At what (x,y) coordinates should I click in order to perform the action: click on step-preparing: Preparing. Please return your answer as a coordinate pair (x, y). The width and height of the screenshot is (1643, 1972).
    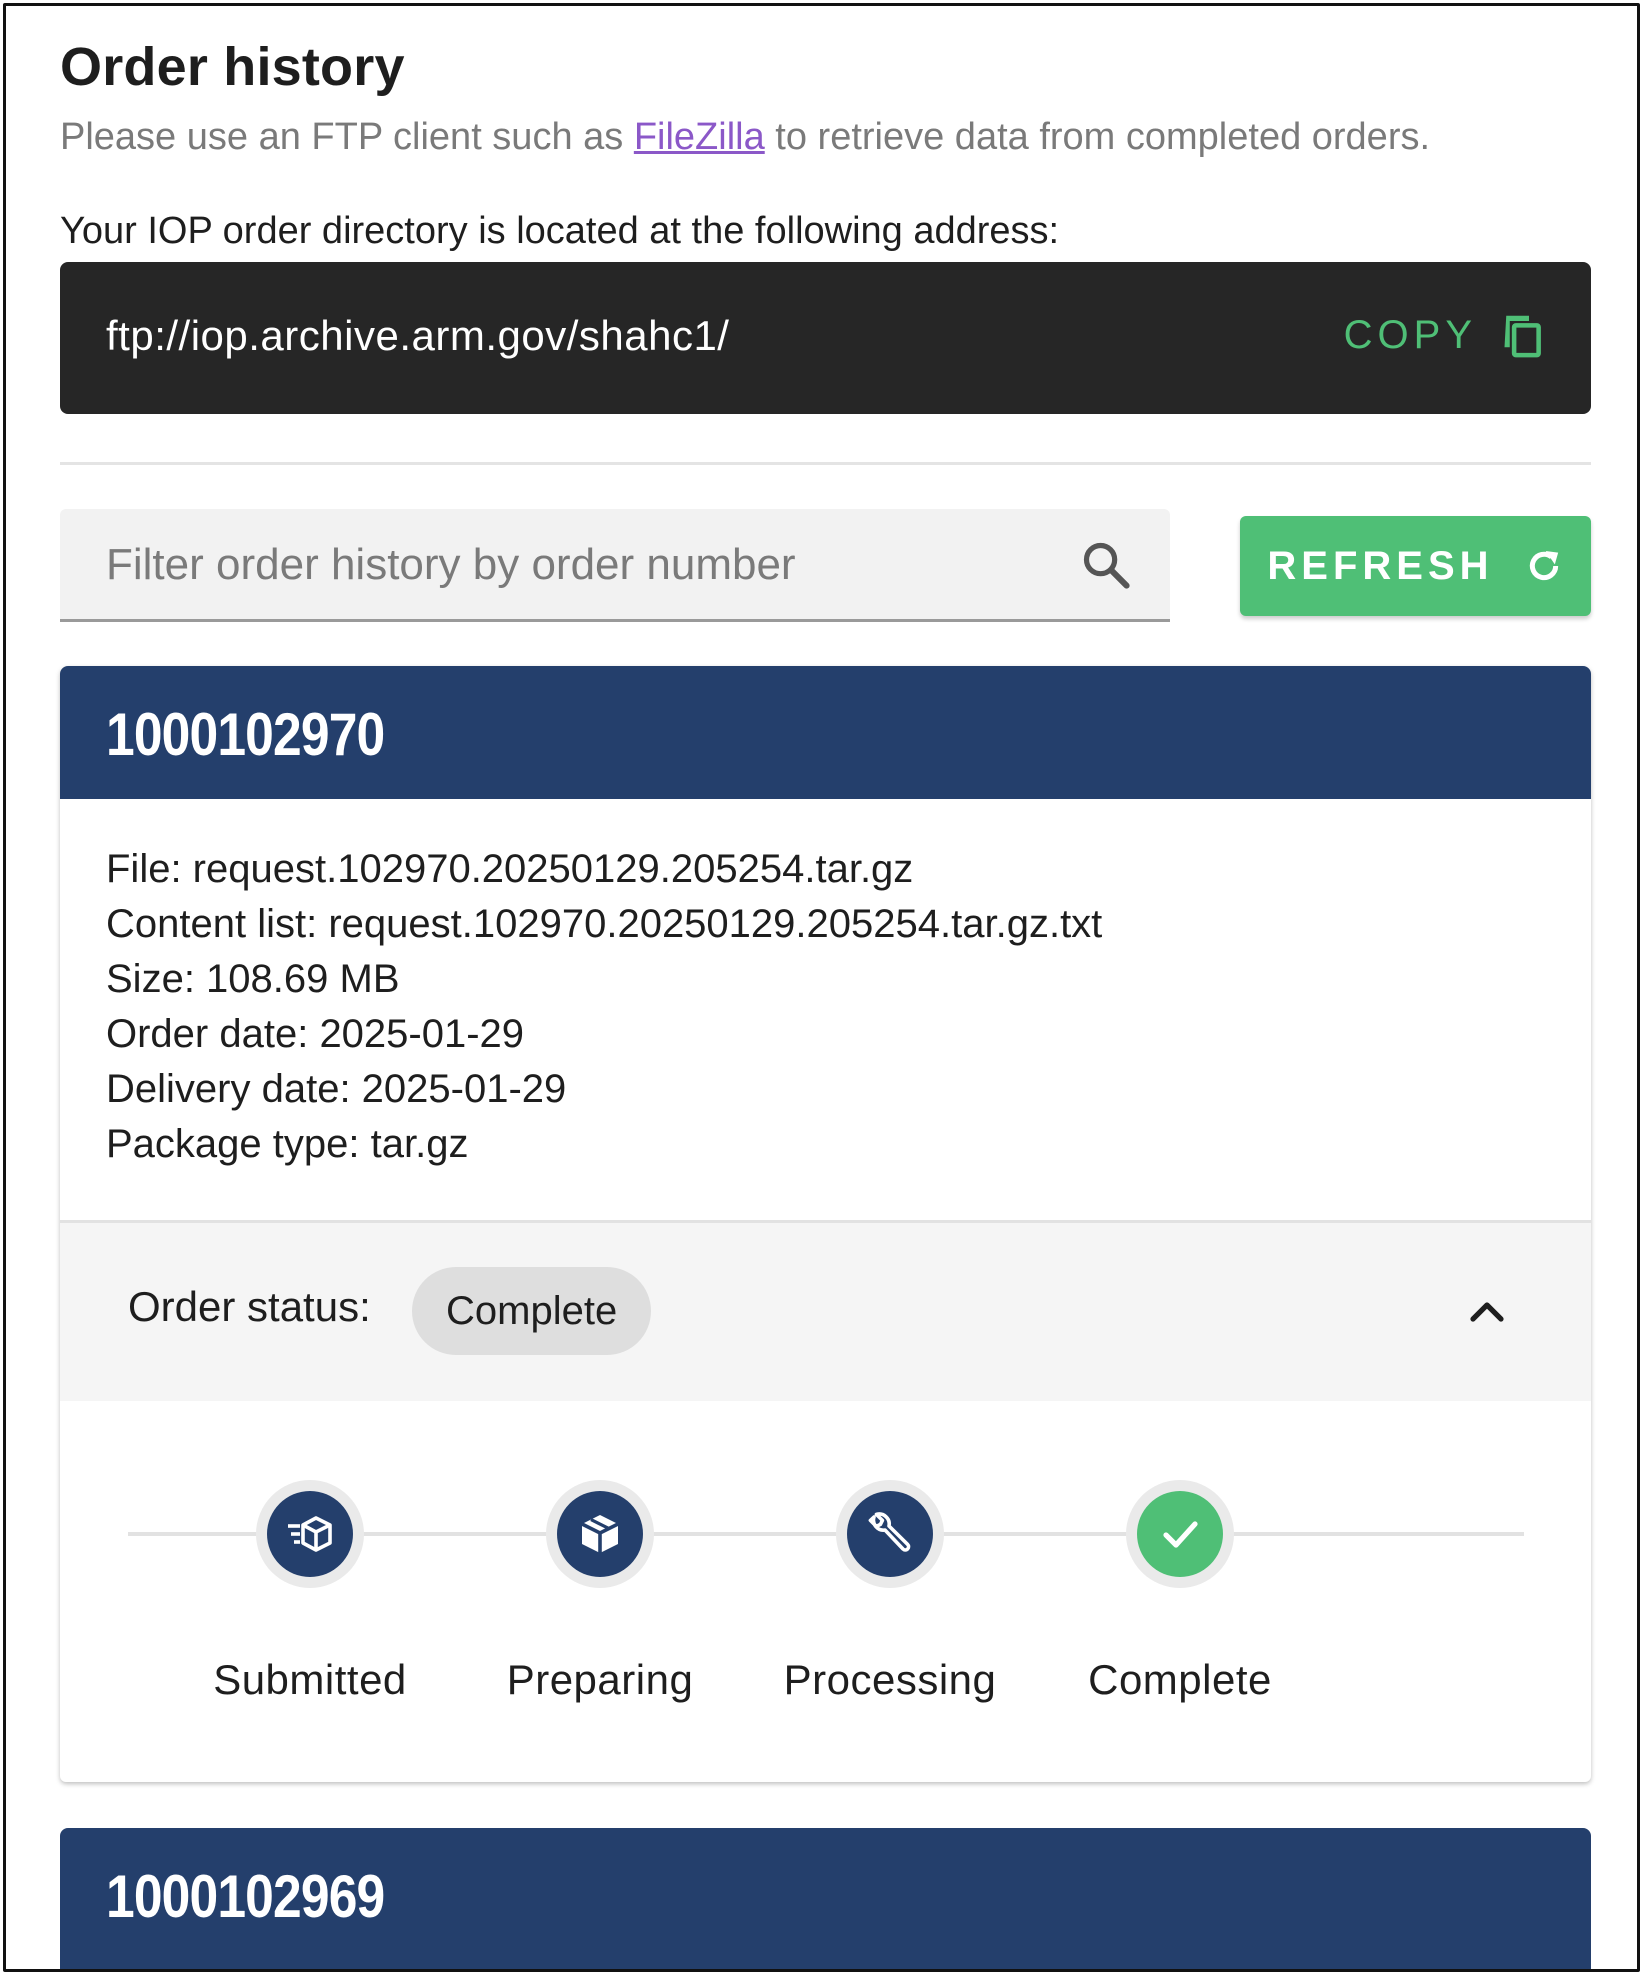
    Looking at the image, I should click on (600, 1592).